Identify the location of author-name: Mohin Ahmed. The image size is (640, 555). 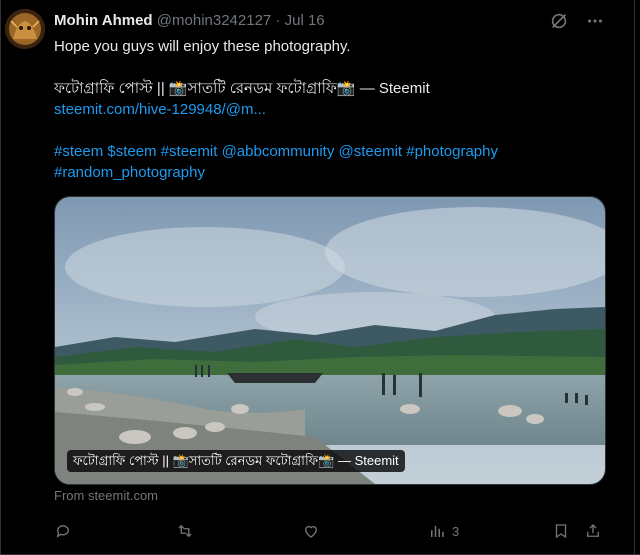
(103, 20).